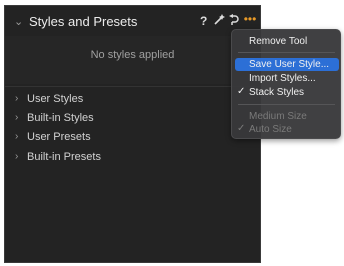 The width and height of the screenshot is (344, 266). Describe the element at coordinates (132, 156) in the screenshot. I see `section-builtin-presets: › Built-in Presets` at that location.